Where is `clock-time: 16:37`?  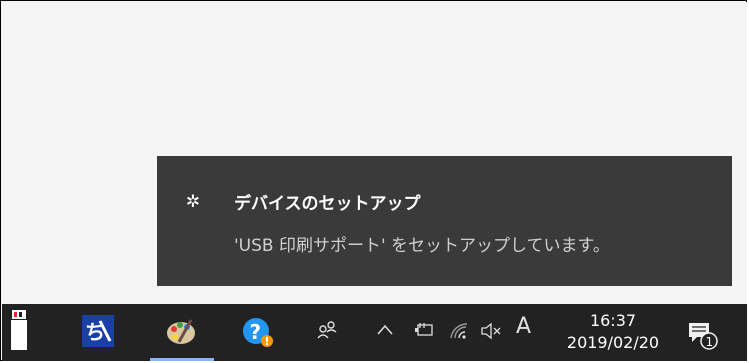
clock-time: 16:37 is located at coordinates (613, 320).